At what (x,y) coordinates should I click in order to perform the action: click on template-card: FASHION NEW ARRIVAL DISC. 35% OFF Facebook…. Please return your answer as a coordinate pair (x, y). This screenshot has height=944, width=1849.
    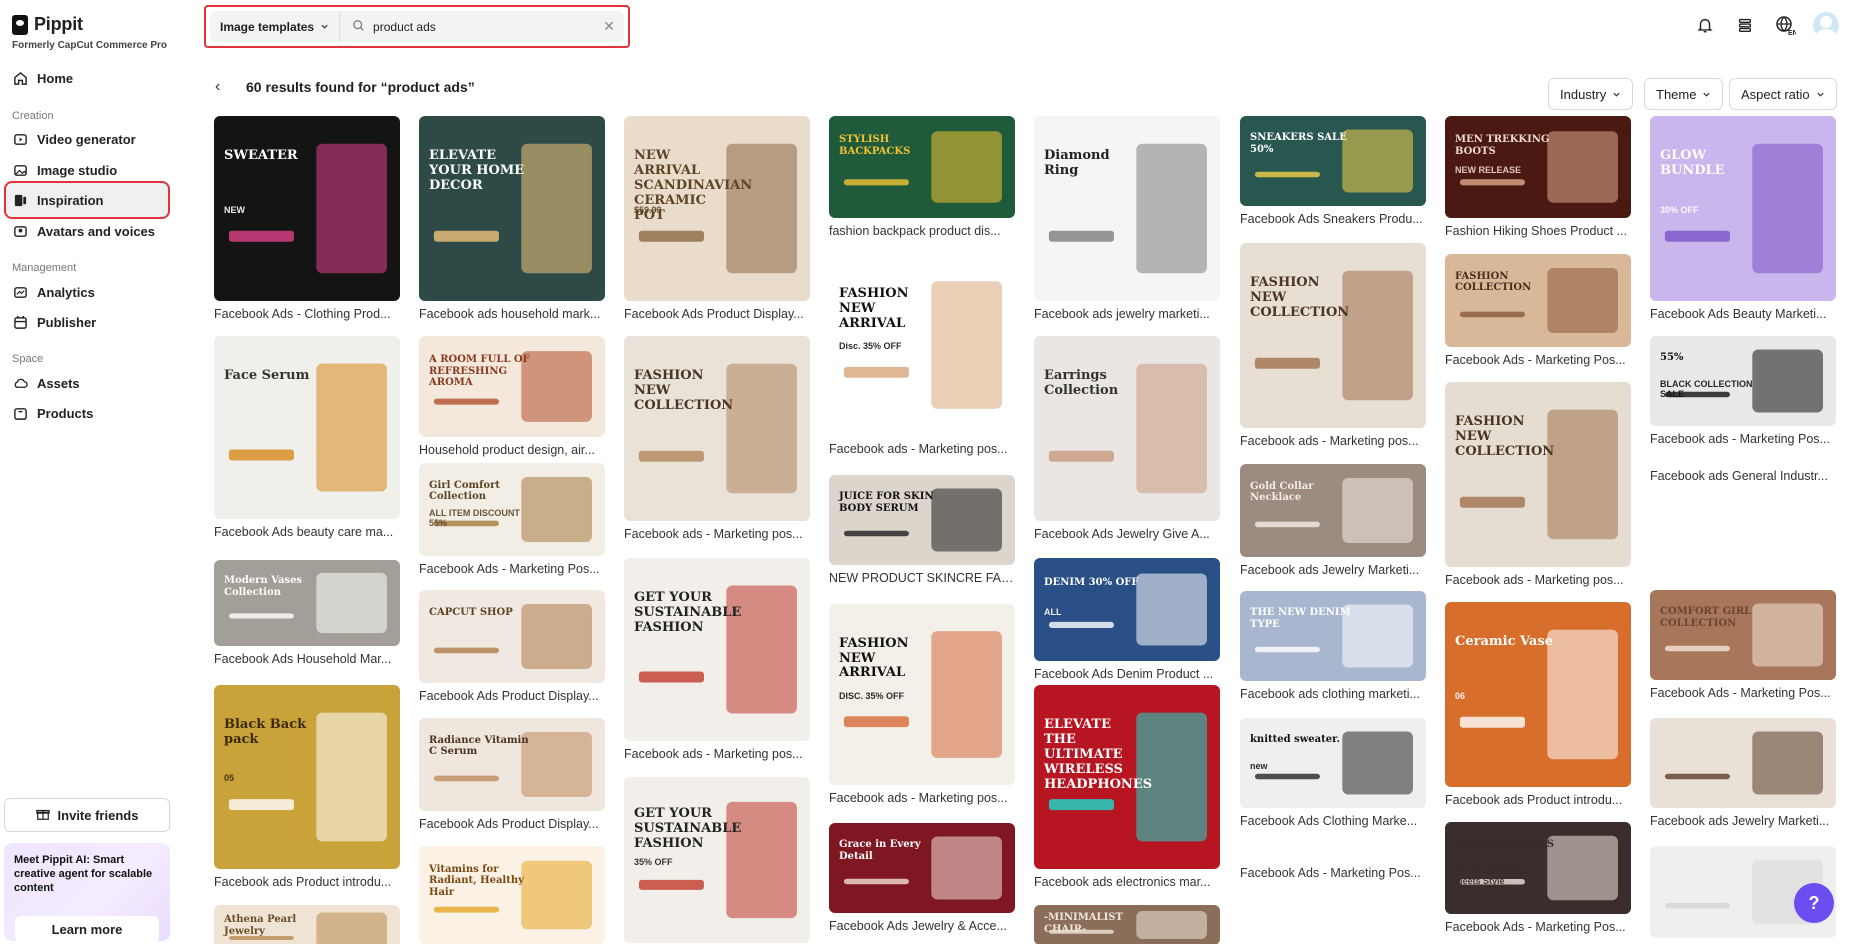
    Looking at the image, I should click on (922, 705).